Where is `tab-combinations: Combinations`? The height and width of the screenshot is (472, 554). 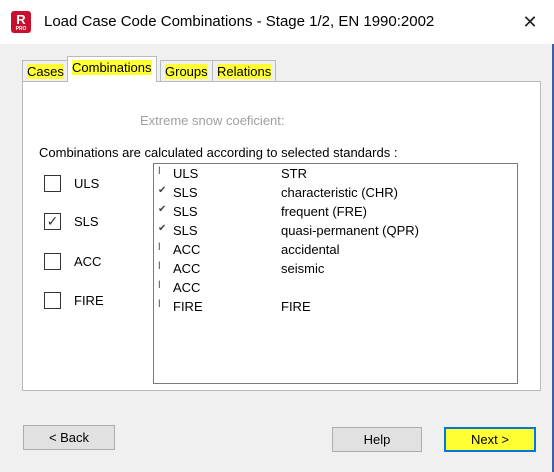 tab-combinations: Combinations is located at coordinates (112, 69).